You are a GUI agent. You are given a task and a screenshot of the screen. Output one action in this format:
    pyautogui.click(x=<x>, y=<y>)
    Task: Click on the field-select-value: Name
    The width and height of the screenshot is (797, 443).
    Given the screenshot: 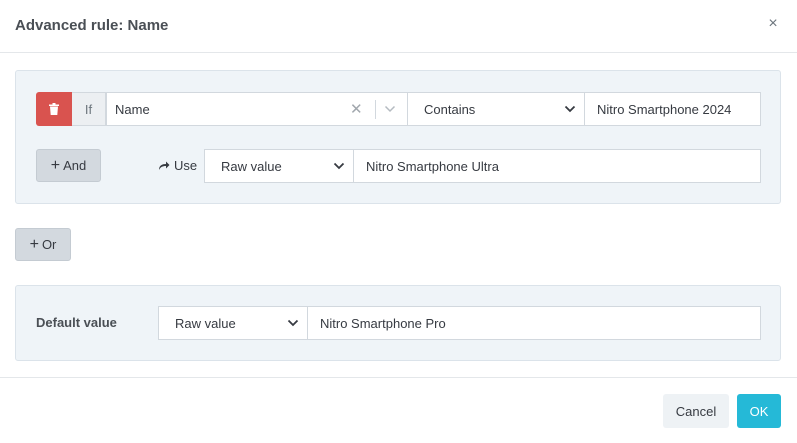 What is the action you would take?
    pyautogui.click(x=132, y=109)
    